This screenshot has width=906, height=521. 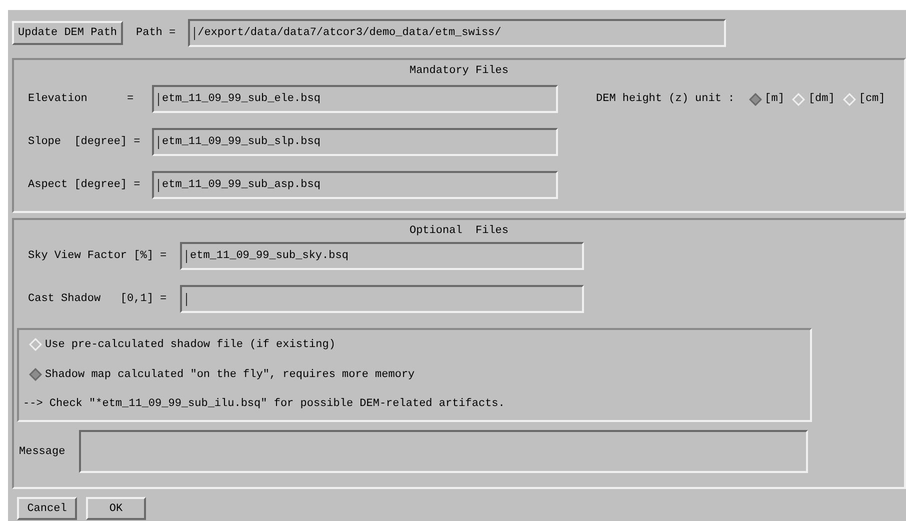 What do you see at coordinates (116, 508) in the screenshot?
I see `dialog-button: OK` at bounding box center [116, 508].